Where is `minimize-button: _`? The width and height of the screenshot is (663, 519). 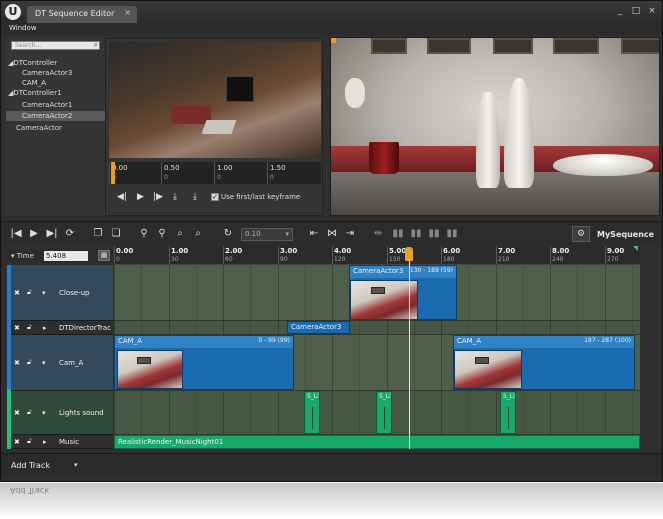
minimize-button: _ is located at coordinates (620, 11).